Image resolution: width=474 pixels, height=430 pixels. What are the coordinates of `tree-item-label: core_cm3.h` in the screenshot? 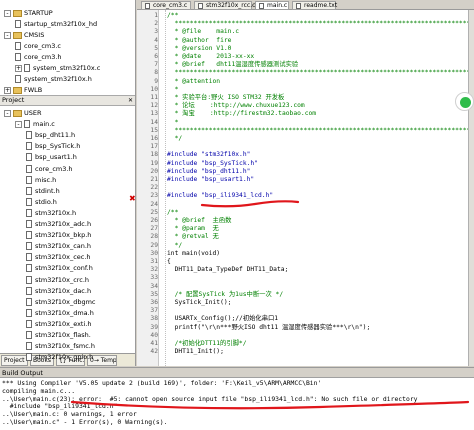 It's located at (54, 168).